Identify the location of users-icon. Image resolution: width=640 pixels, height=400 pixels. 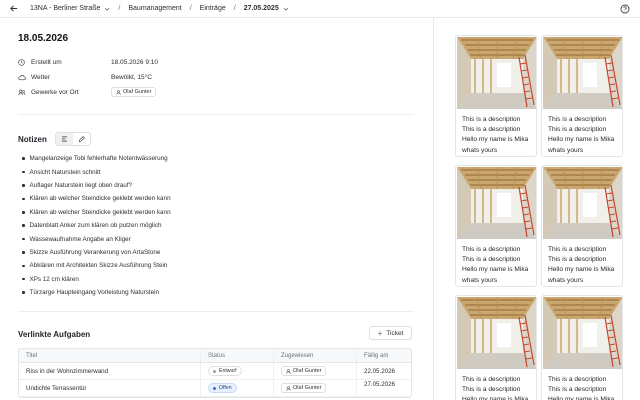
(22, 92).